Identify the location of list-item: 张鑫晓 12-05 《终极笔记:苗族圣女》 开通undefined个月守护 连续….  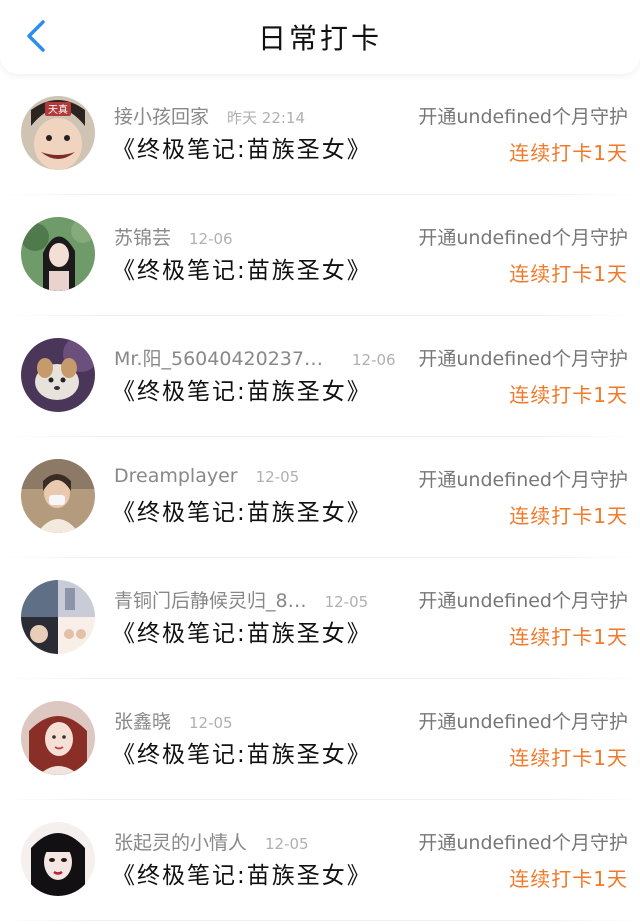
(320, 739).